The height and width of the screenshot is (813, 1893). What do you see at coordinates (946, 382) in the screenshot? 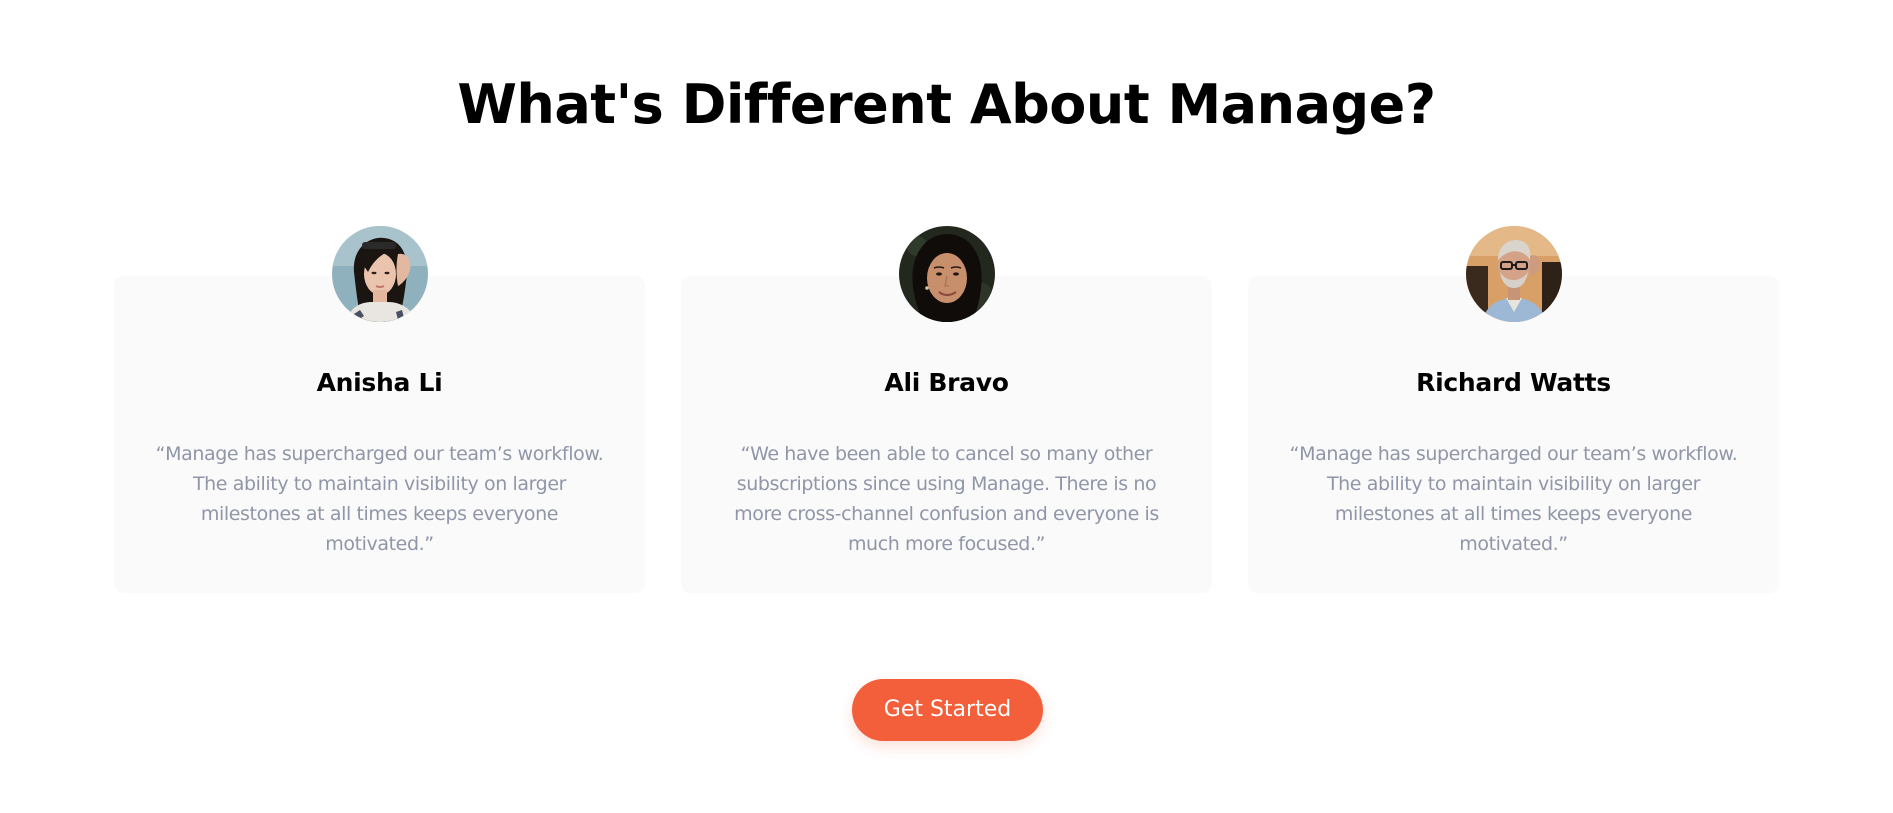
I see `testimonial-name: Ali Bravo` at bounding box center [946, 382].